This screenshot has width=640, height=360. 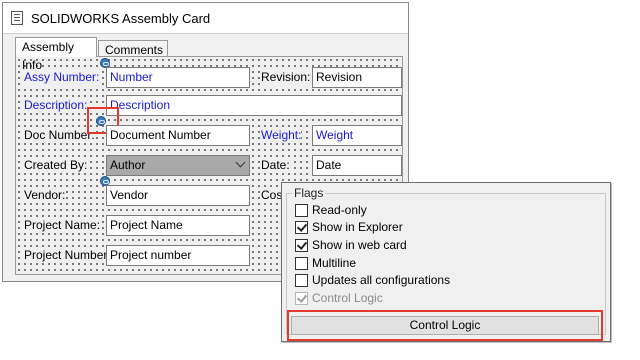 What do you see at coordinates (56, 165) in the screenshot?
I see `created-by-label: Created By:` at bounding box center [56, 165].